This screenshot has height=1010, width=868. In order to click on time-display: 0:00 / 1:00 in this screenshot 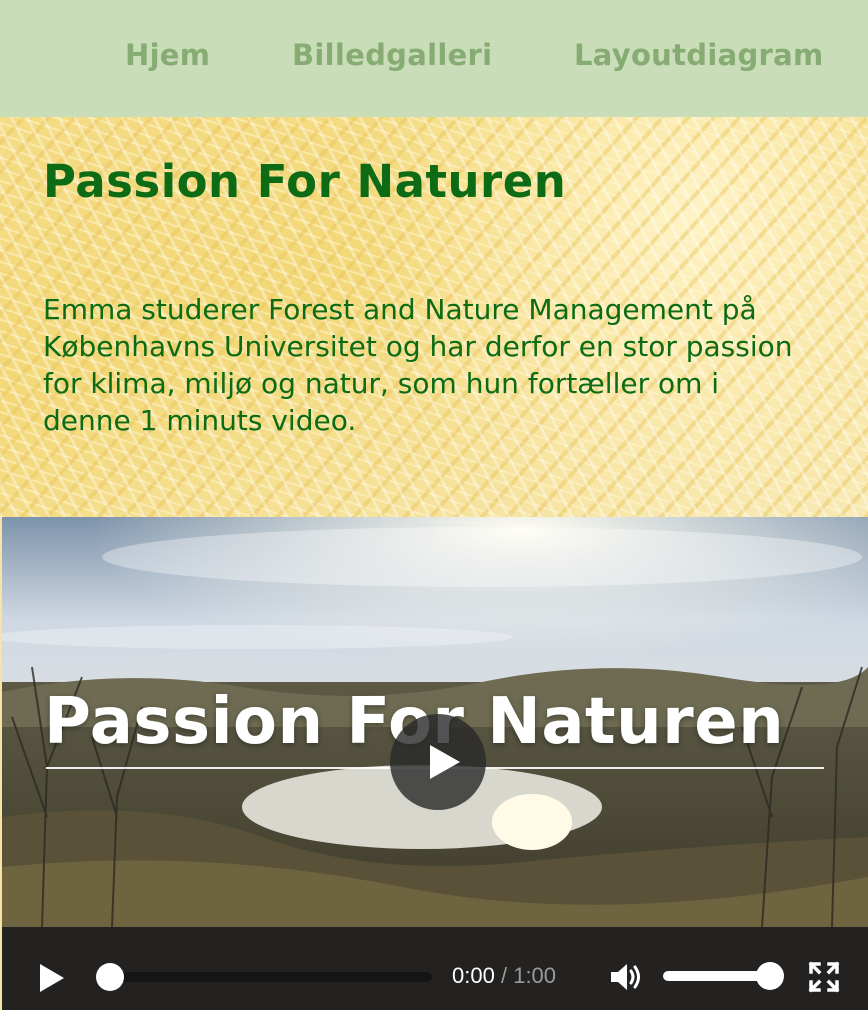, I will do `click(504, 976)`.